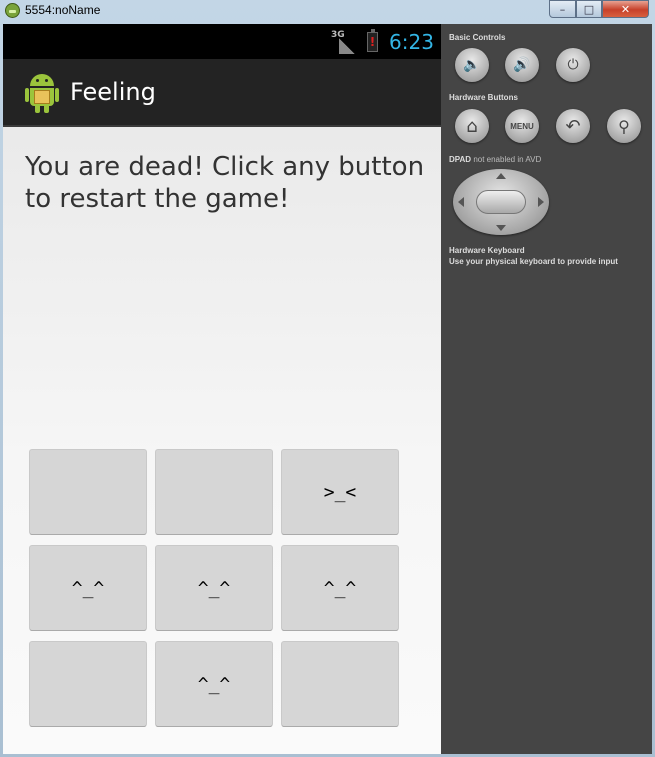  I want to click on emulator-app-icon, so click(12, 10).